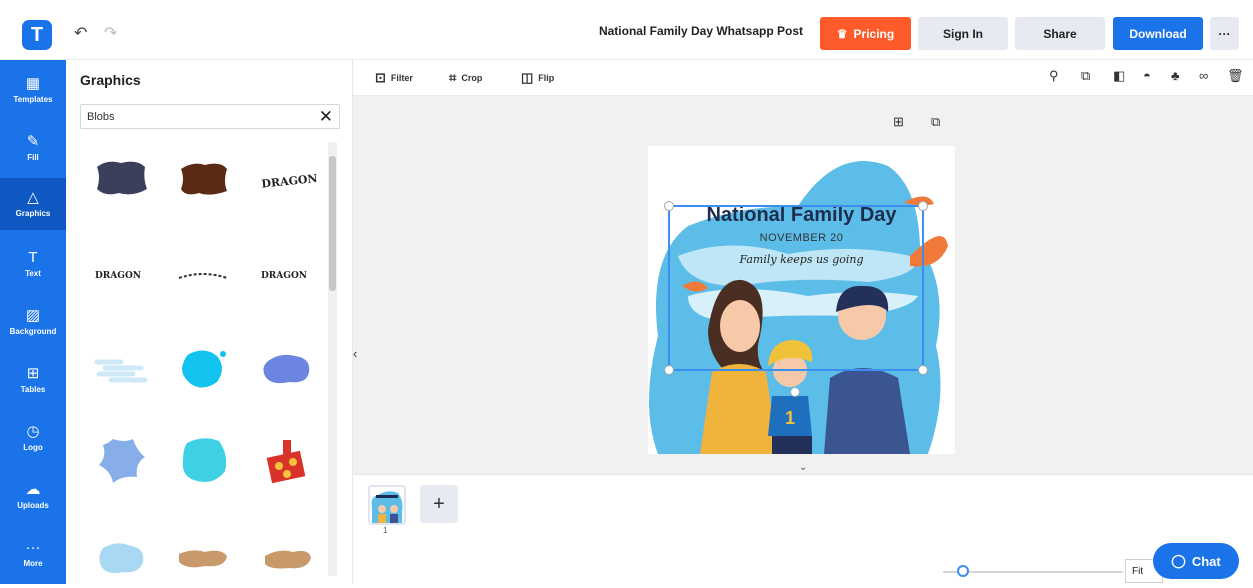 This screenshot has width=1253, height=588. I want to click on arched-text-graphic, so click(203, 276).